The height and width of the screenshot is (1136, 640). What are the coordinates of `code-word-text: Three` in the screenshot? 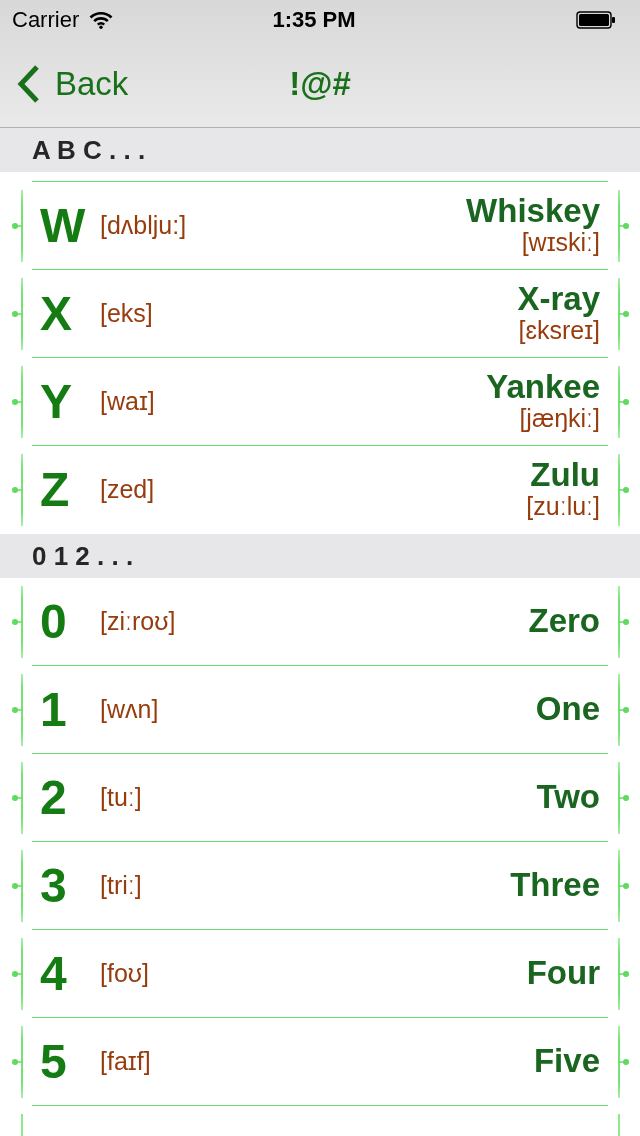 It's located at (555, 885).